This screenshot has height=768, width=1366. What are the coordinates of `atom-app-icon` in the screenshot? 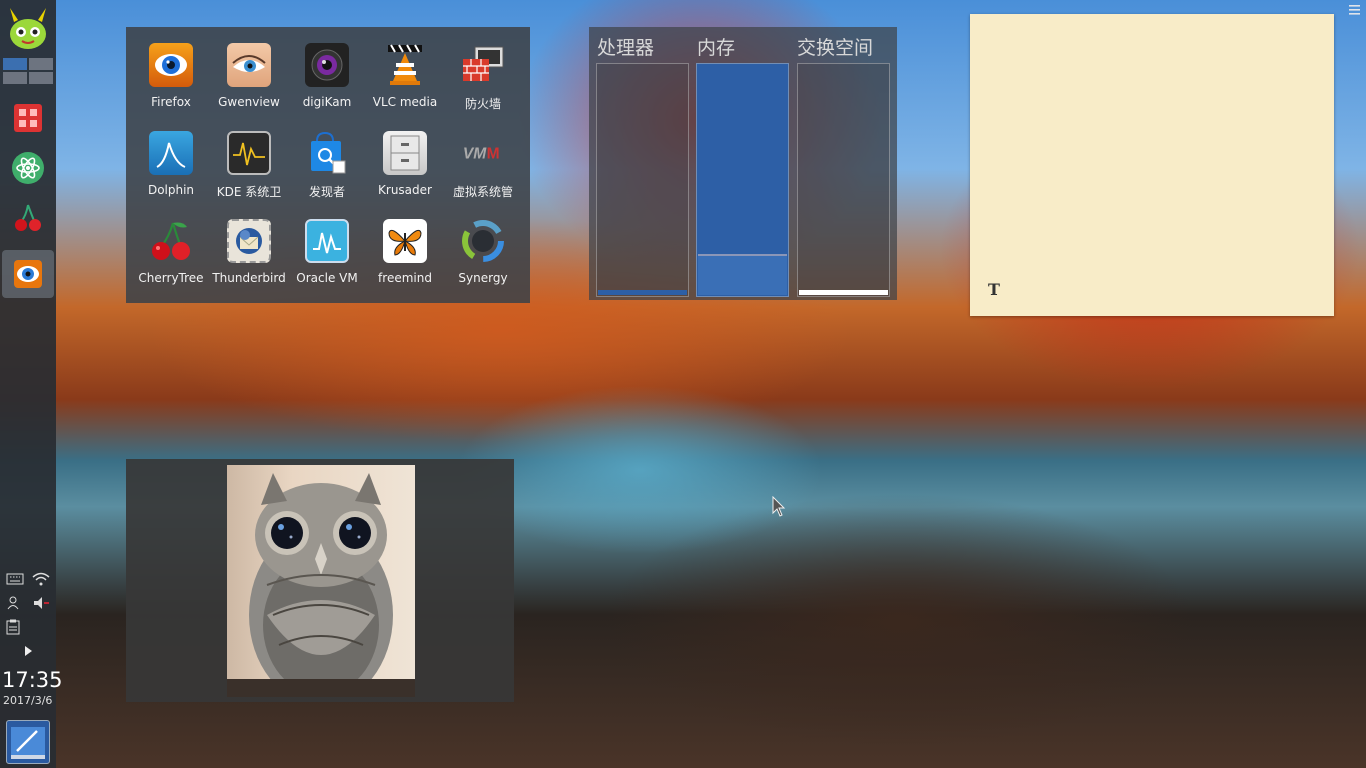 It's located at (28, 168).